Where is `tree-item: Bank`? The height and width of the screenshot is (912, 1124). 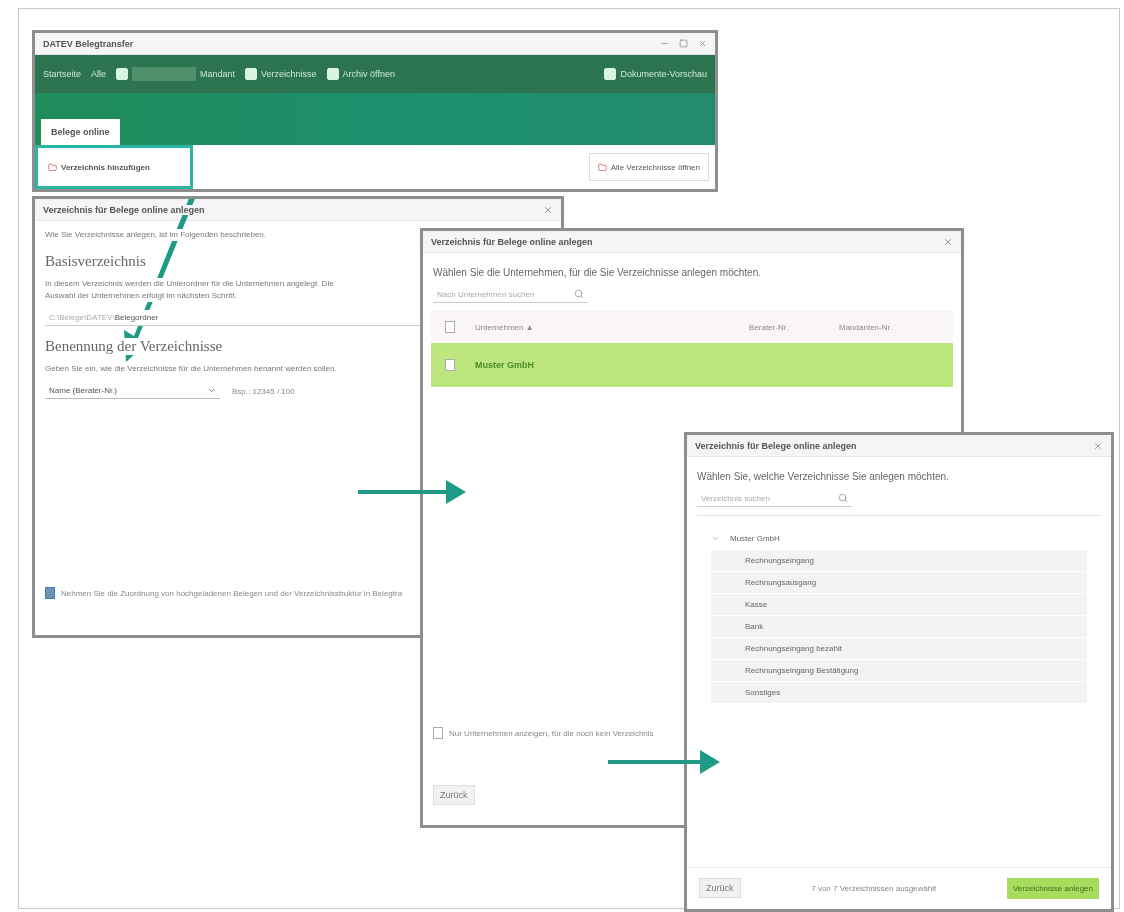
tree-item: Bank is located at coordinates (899, 627).